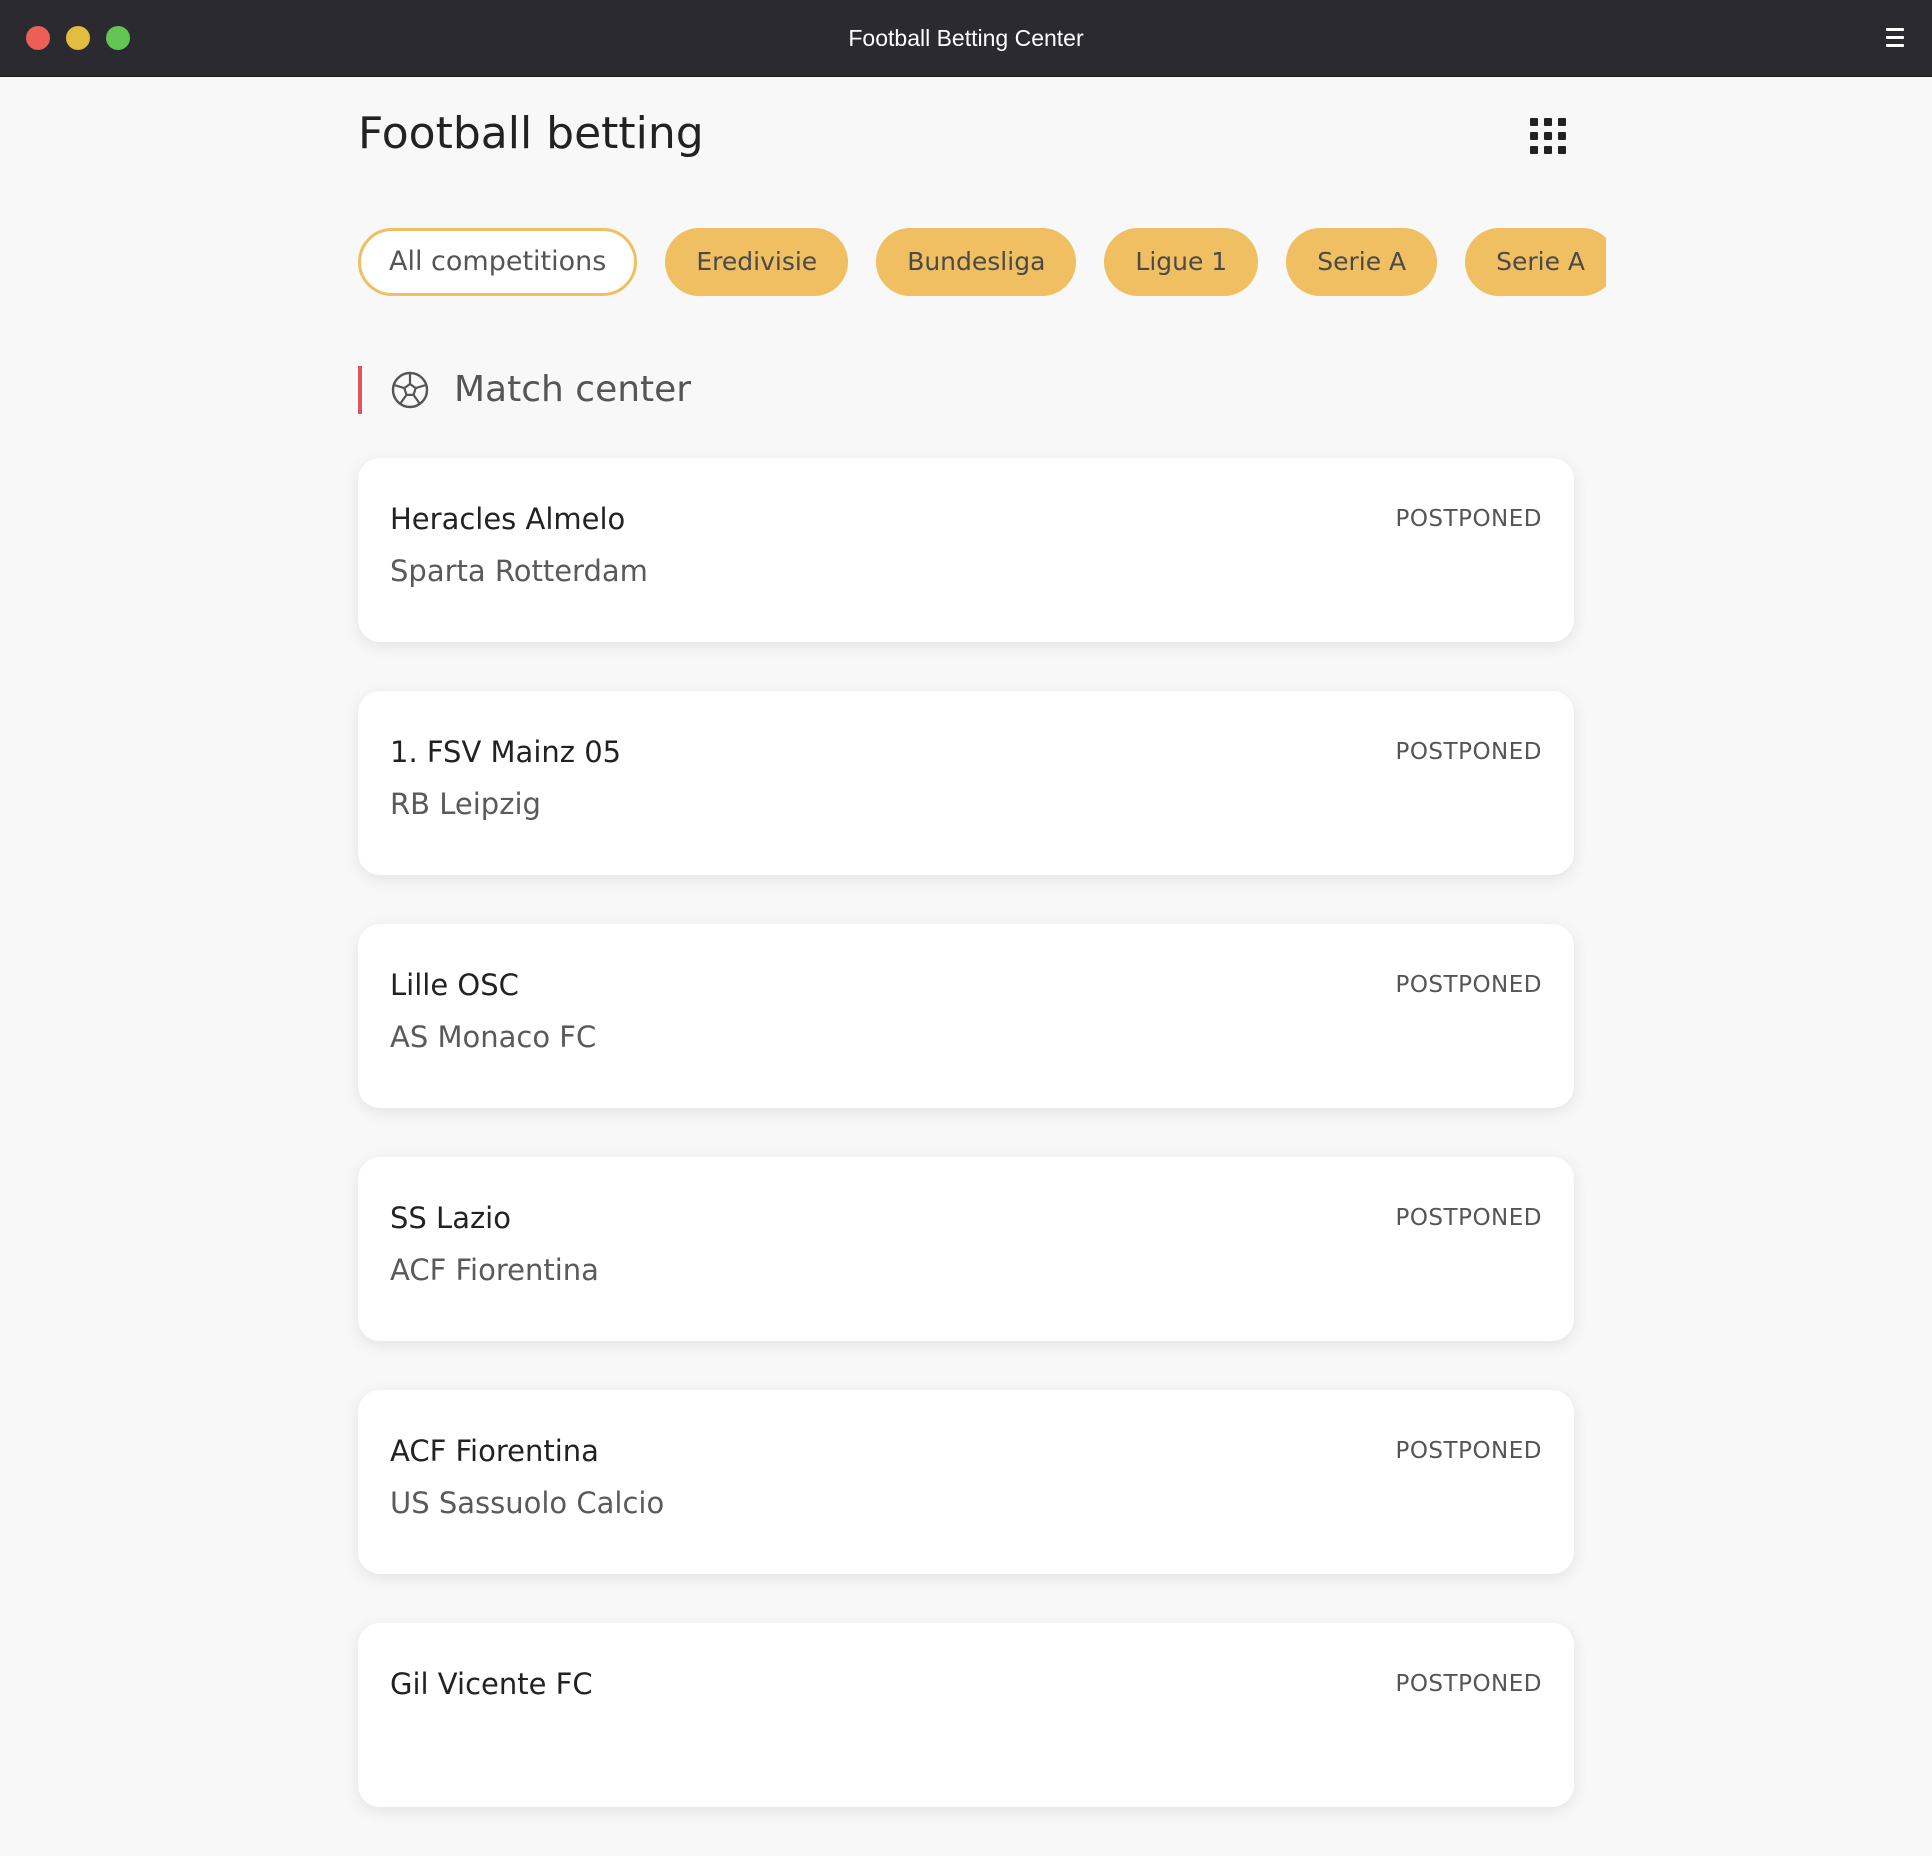 Image resolution: width=1932 pixels, height=1856 pixels. Describe the element at coordinates (360, 390) in the screenshot. I see `section-accent-bar` at that location.